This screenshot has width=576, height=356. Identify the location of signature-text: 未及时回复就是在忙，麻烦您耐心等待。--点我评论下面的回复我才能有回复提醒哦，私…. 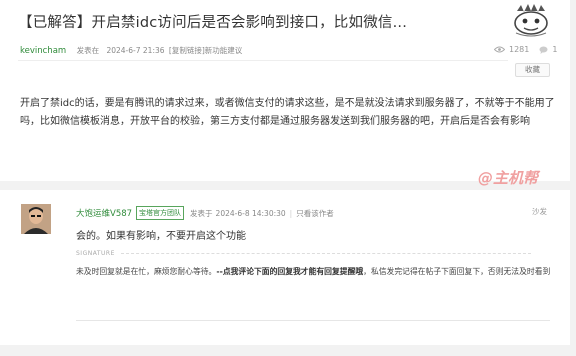
(316, 271).